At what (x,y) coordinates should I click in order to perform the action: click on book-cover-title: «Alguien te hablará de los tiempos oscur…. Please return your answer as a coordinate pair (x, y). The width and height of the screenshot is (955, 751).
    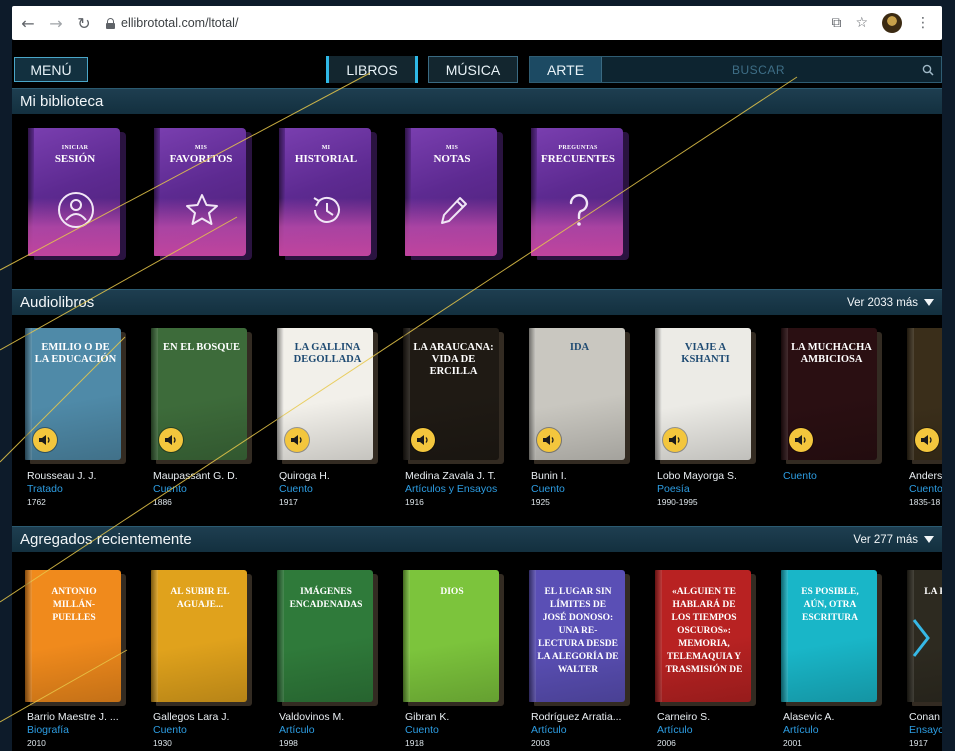
    Looking at the image, I should click on (704, 631).